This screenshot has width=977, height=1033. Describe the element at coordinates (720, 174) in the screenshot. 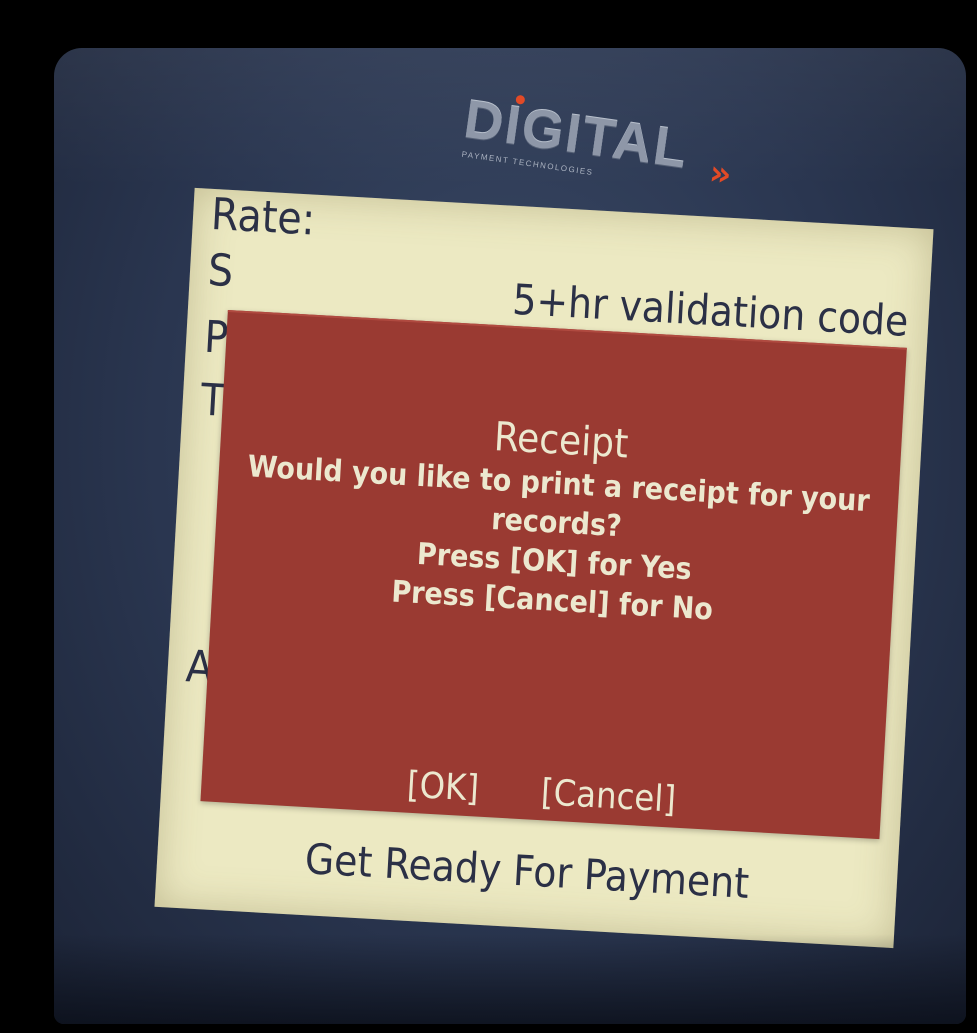

I see `brand-chevrons-icon: »` at that location.